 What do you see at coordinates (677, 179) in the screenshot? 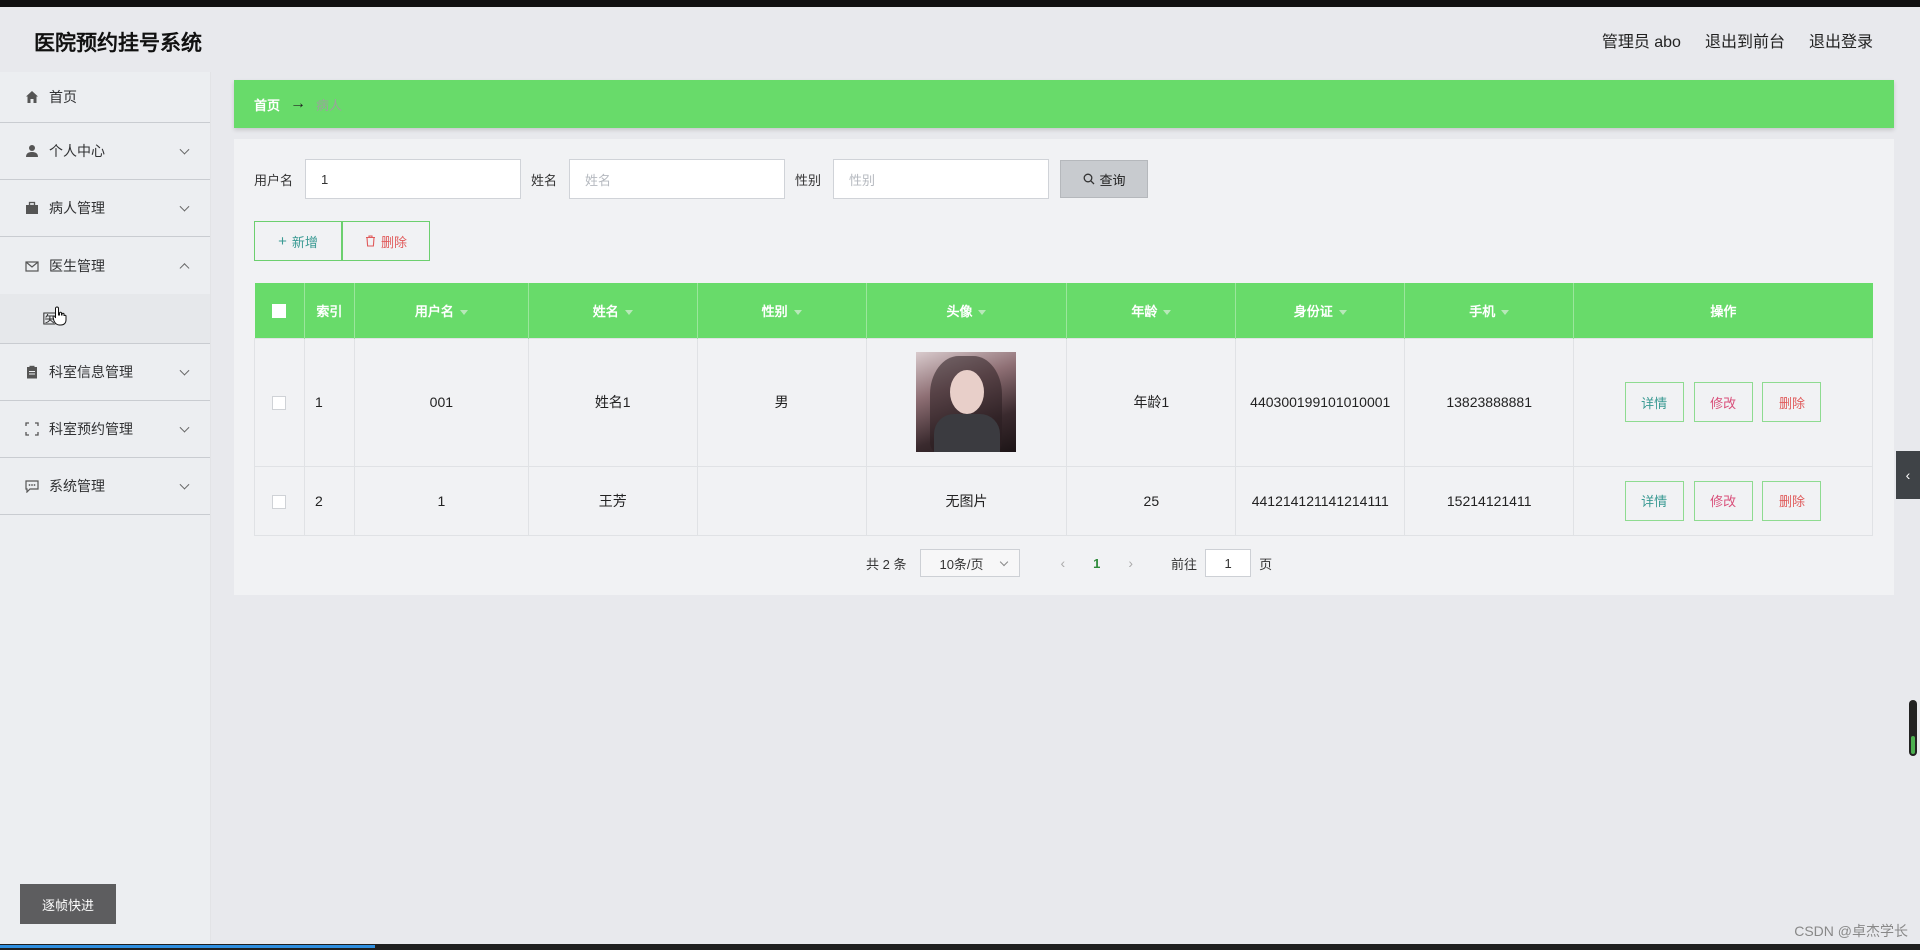
I see `name-input: 姓名` at bounding box center [677, 179].